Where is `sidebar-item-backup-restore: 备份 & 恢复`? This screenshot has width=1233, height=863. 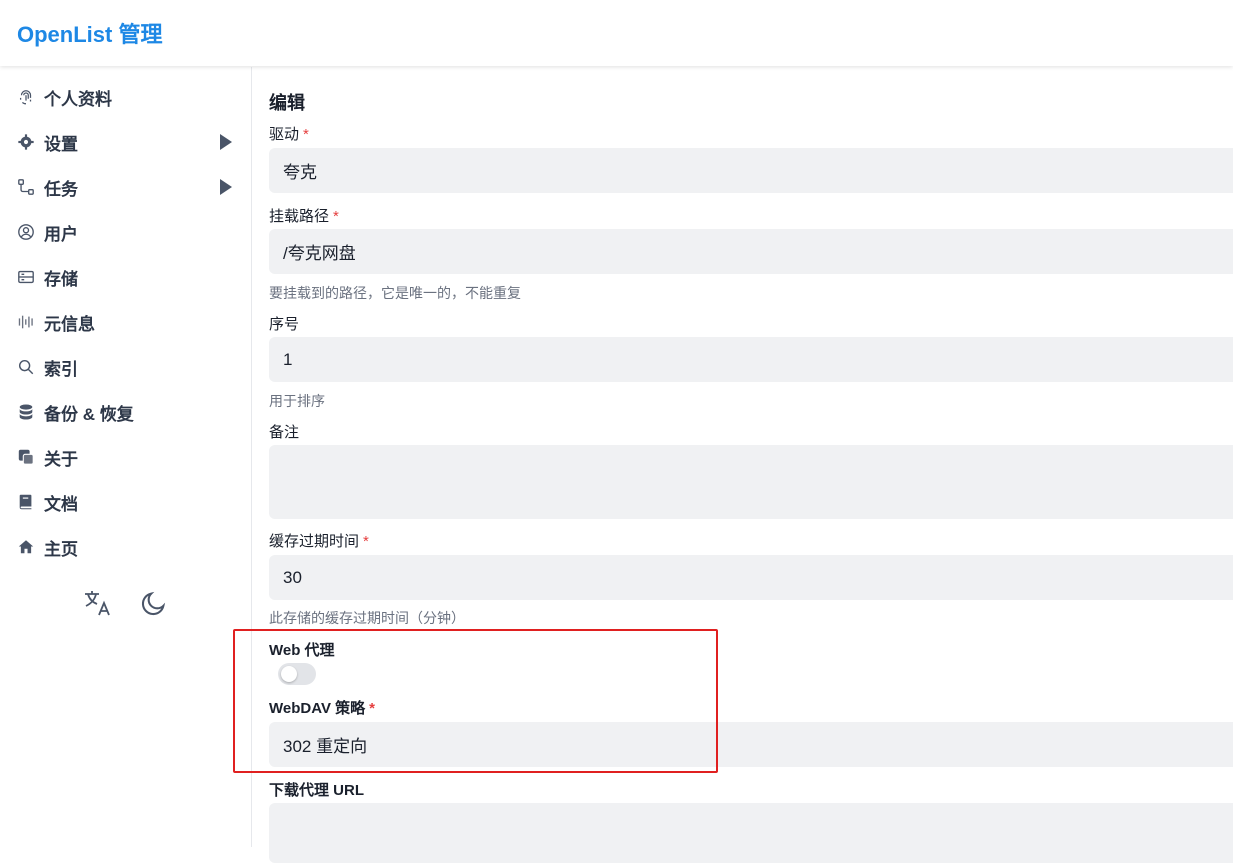
sidebar-item-backup-restore: 备份 & 恢复 is located at coordinates (126, 412).